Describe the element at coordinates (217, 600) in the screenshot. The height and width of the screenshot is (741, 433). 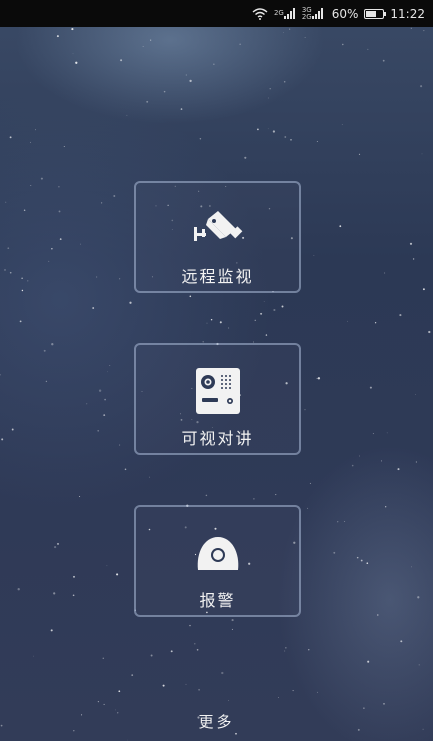
I see `alarm-label: 报警` at that location.